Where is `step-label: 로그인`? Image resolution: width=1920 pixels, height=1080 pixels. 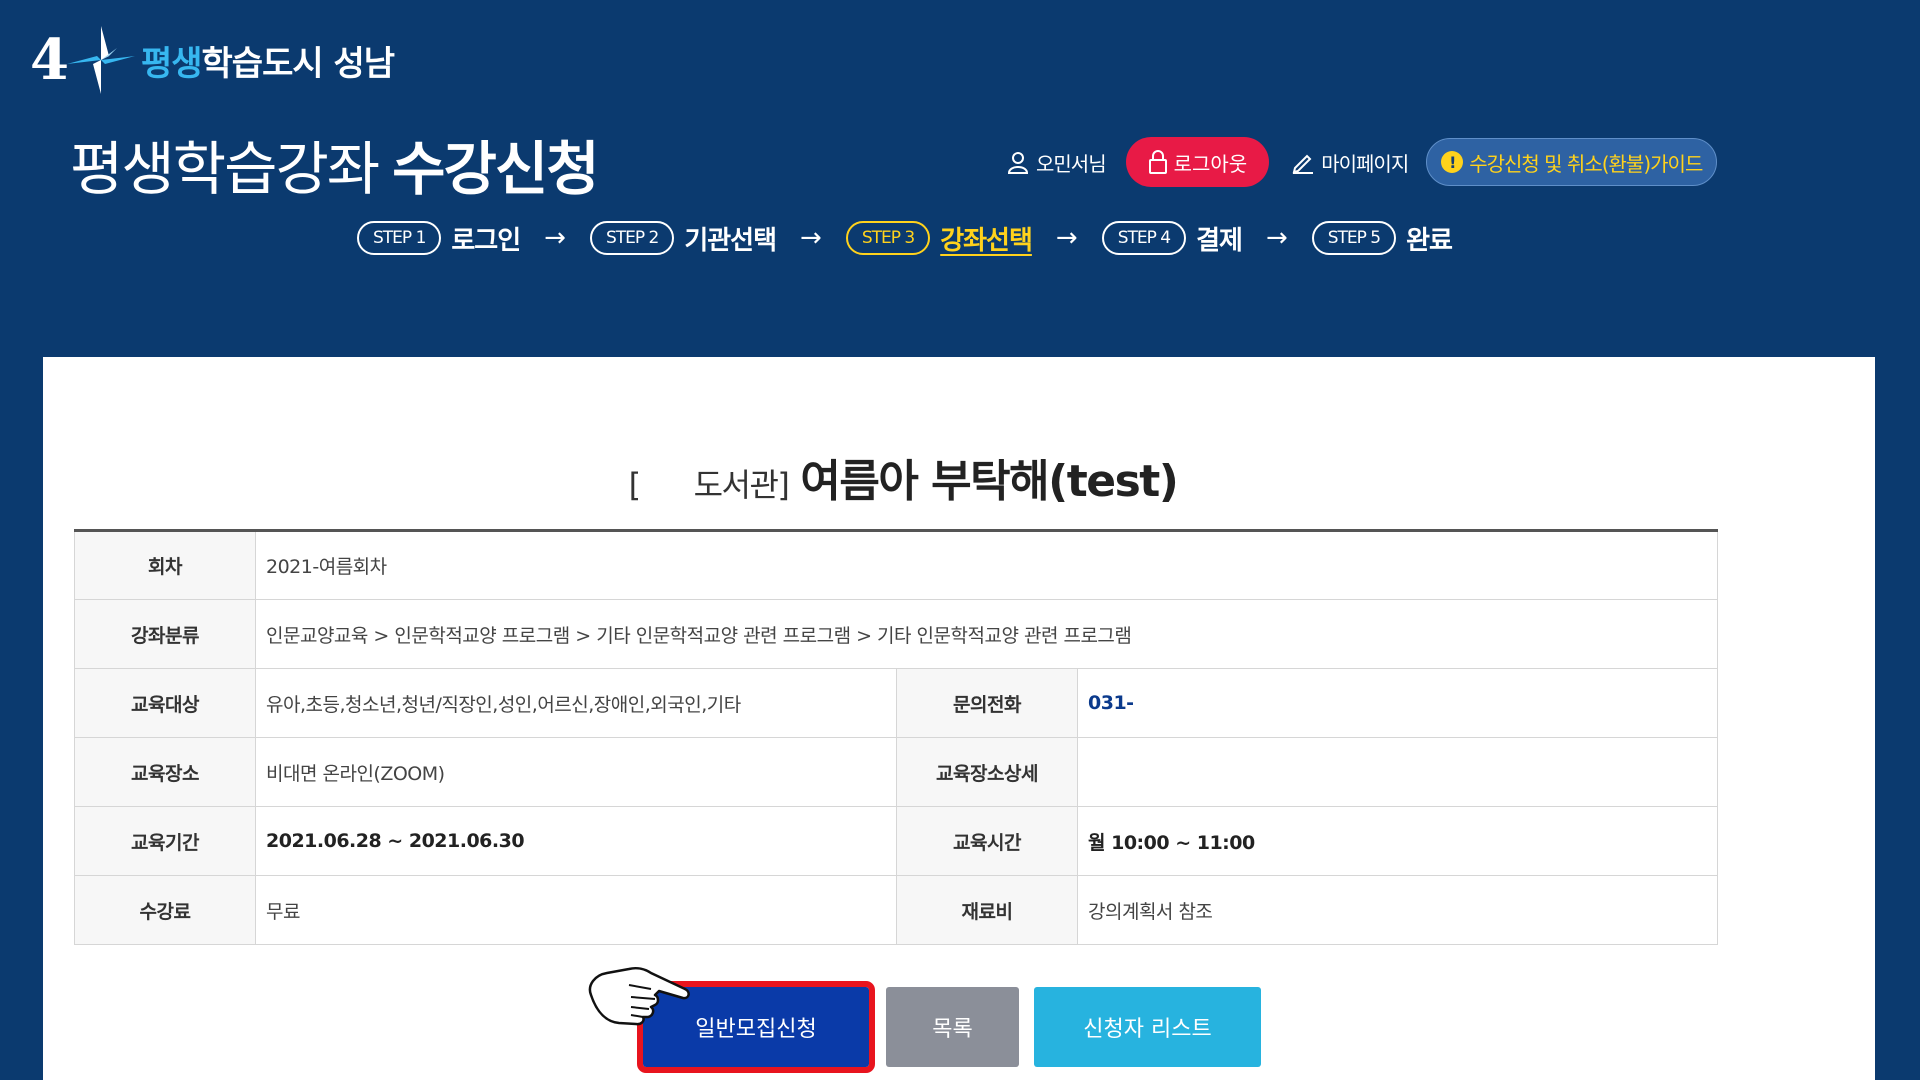
step-label: 로그인 is located at coordinates (486, 240).